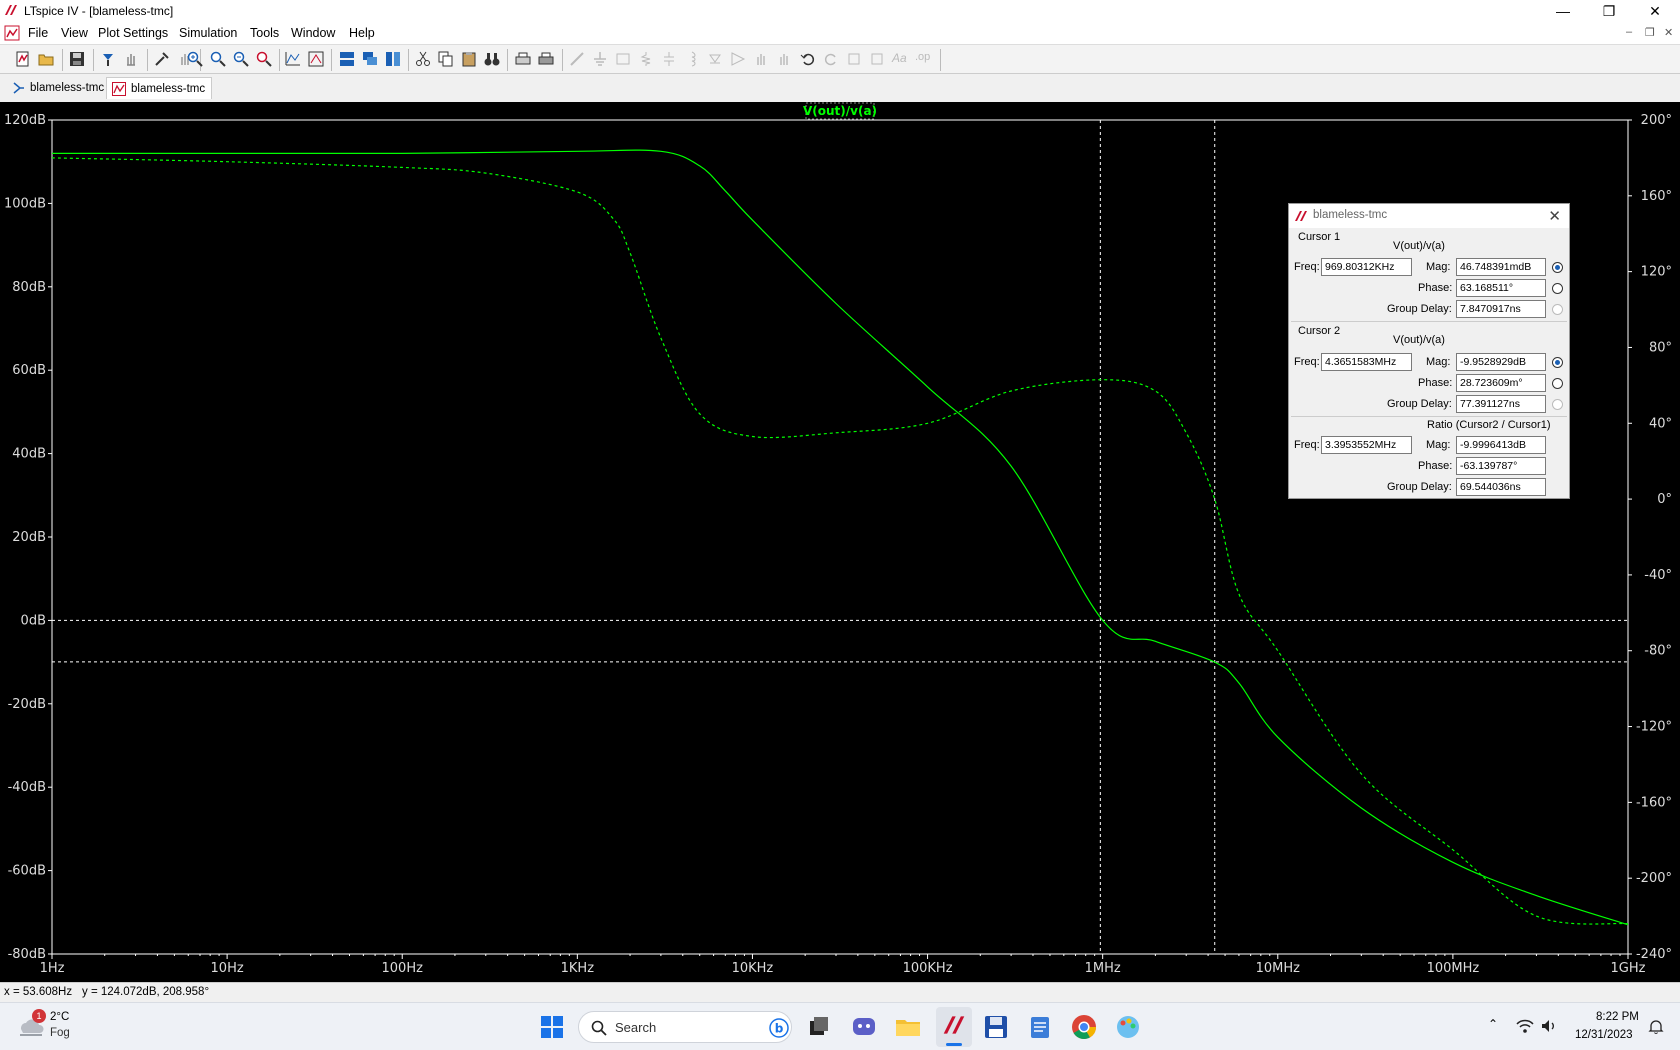 This screenshot has width=1680, height=1050. Describe the element at coordinates (1655, 11) in the screenshot. I see `close-button: ✕` at that location.